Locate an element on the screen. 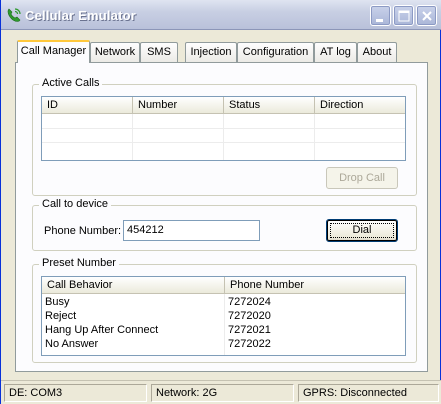 The width and height of the screenshot is (441, 404). table-row: Busy 7272024 is located at coordinates (223, 302).